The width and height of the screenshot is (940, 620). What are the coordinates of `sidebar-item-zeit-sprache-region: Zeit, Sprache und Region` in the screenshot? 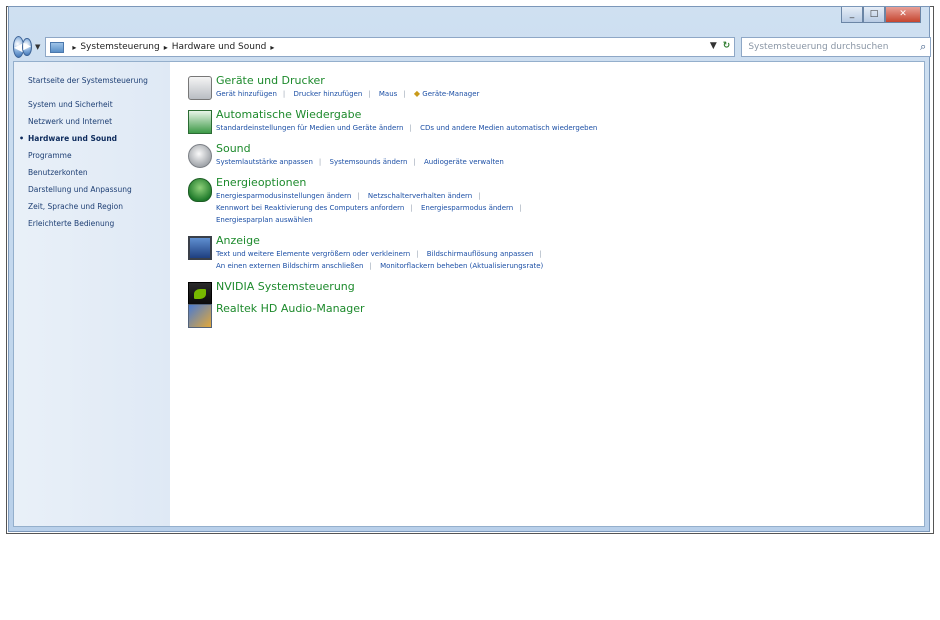 It's located at (99, 206).